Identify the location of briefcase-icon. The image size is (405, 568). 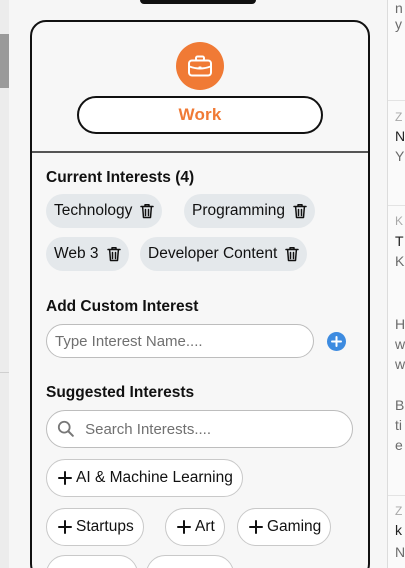
(200, 66).